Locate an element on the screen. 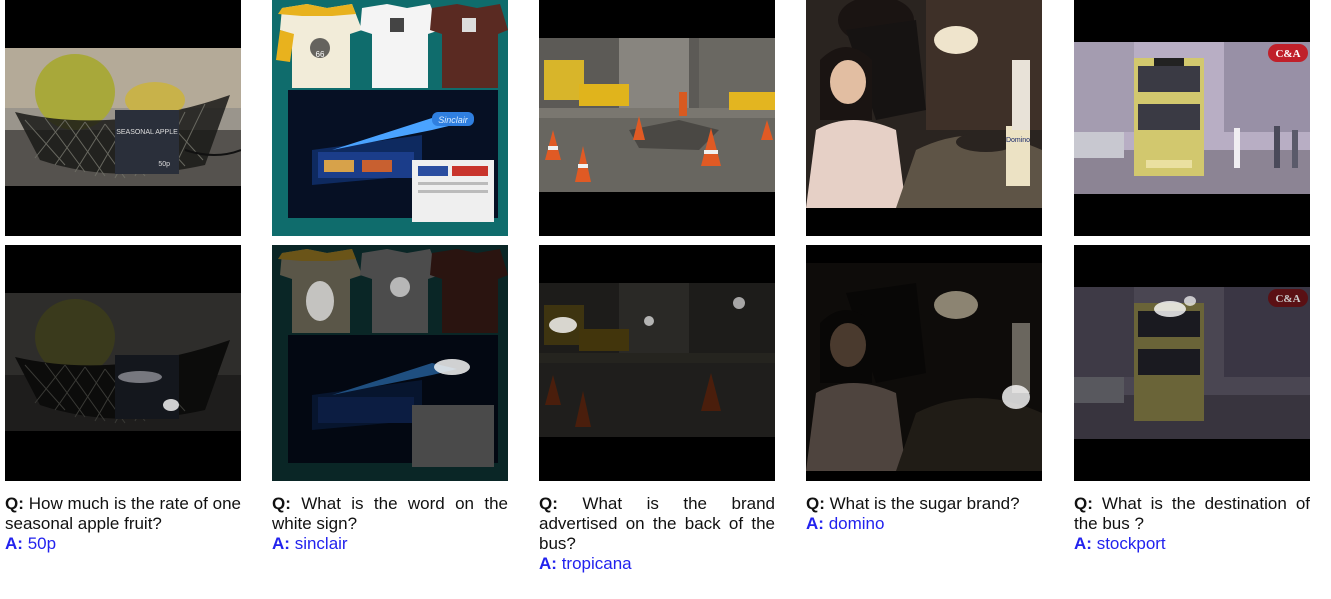 This screenshot has width=1331, height=599. sinclair-sign-text: Sinclair is located at coordinates (453, 120).